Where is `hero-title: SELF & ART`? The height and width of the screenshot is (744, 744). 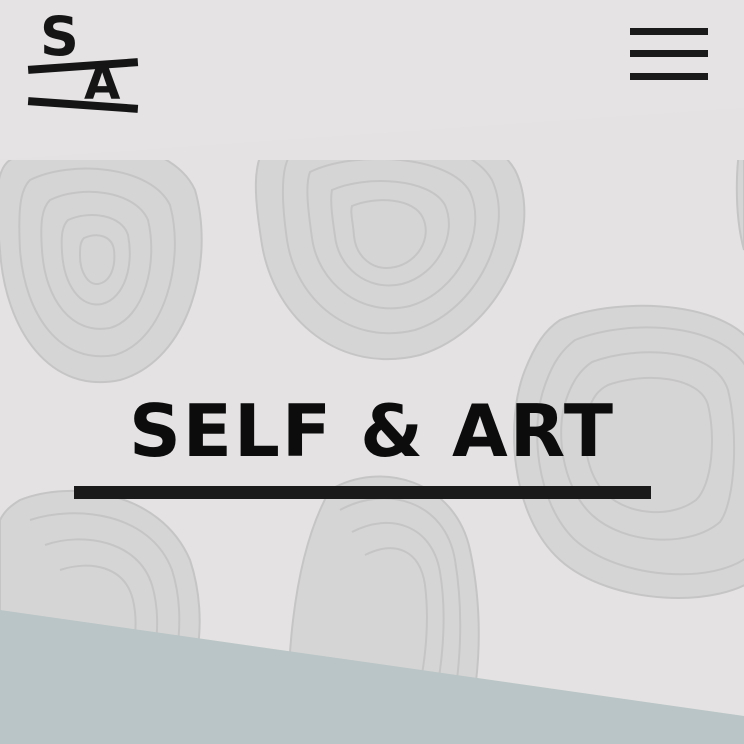 hero-title: SELF & ART is located at coordinates (372, 431).